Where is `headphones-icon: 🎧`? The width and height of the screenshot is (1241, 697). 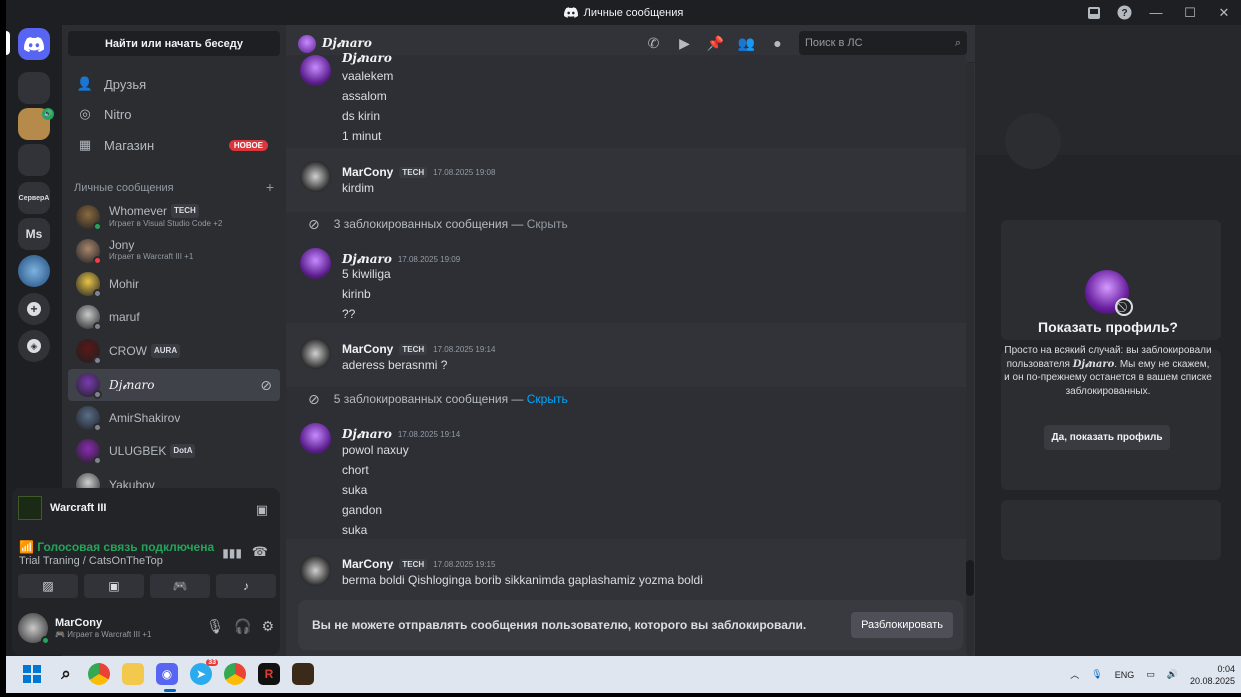 headphones-icon: 🎧 is located at coordinates (242, 626).